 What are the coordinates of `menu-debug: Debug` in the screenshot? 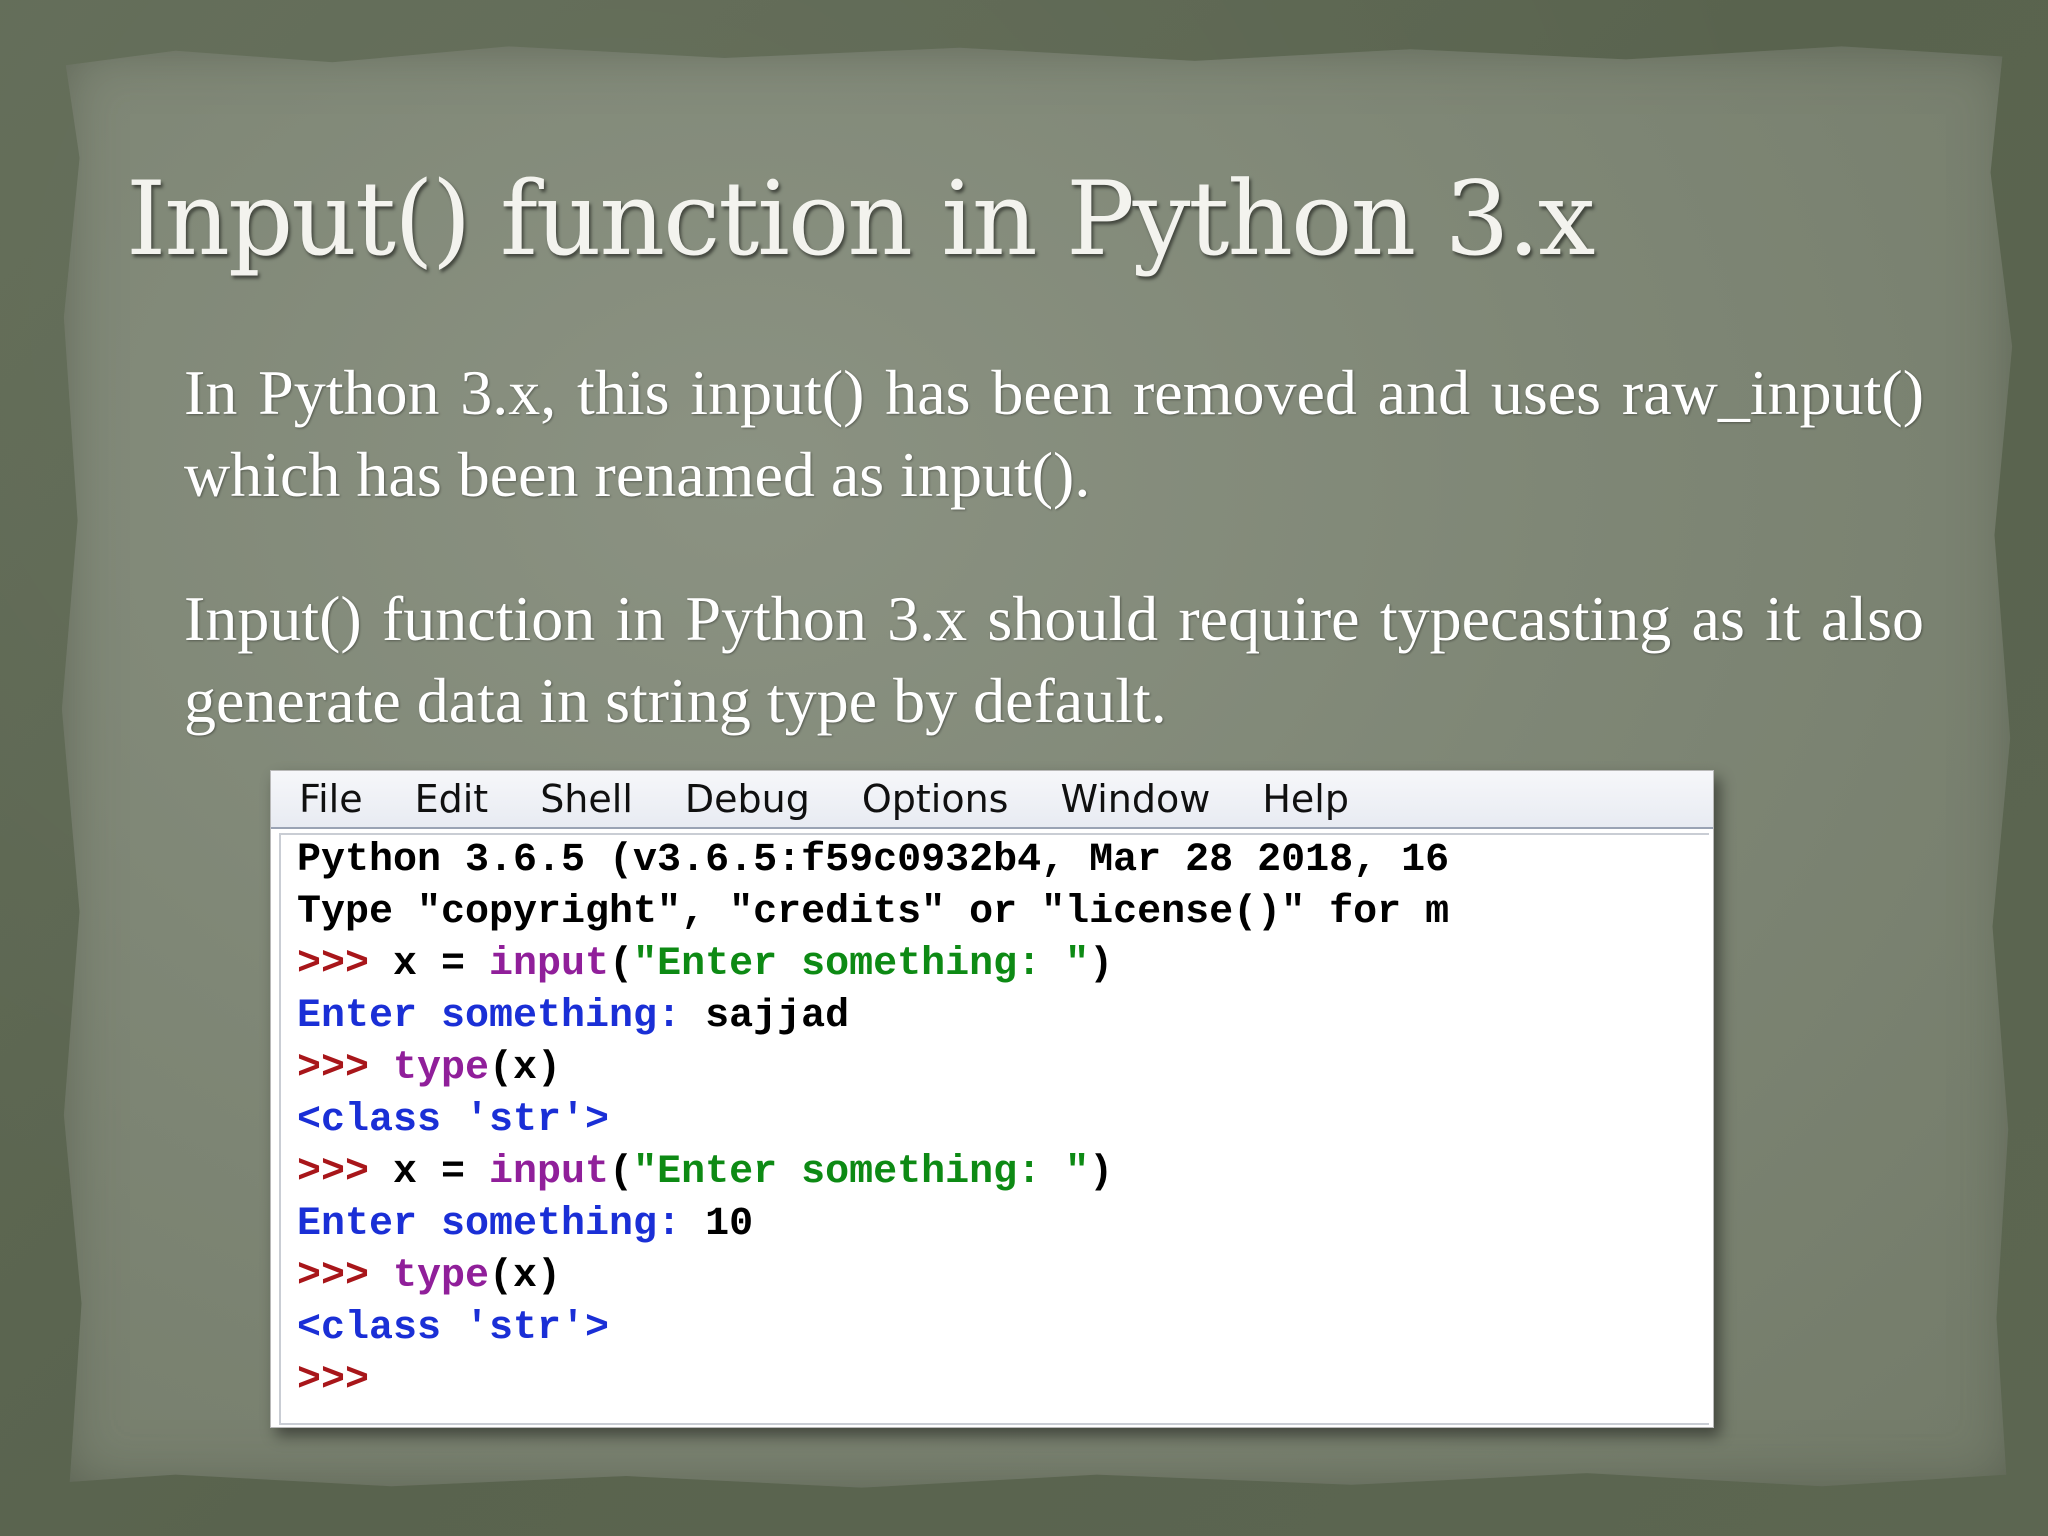 It's located at (747, 799).